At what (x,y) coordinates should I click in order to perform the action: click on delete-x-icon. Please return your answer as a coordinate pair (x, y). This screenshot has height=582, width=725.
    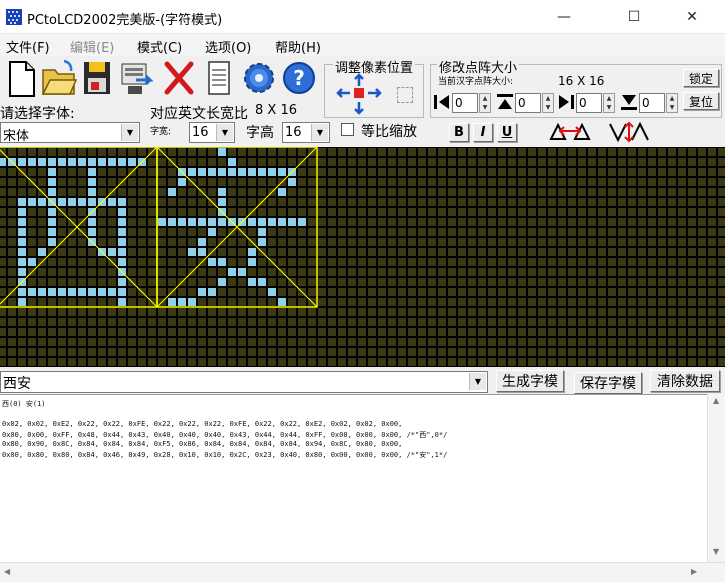
    Looking at the image, I should click on (179, 78).